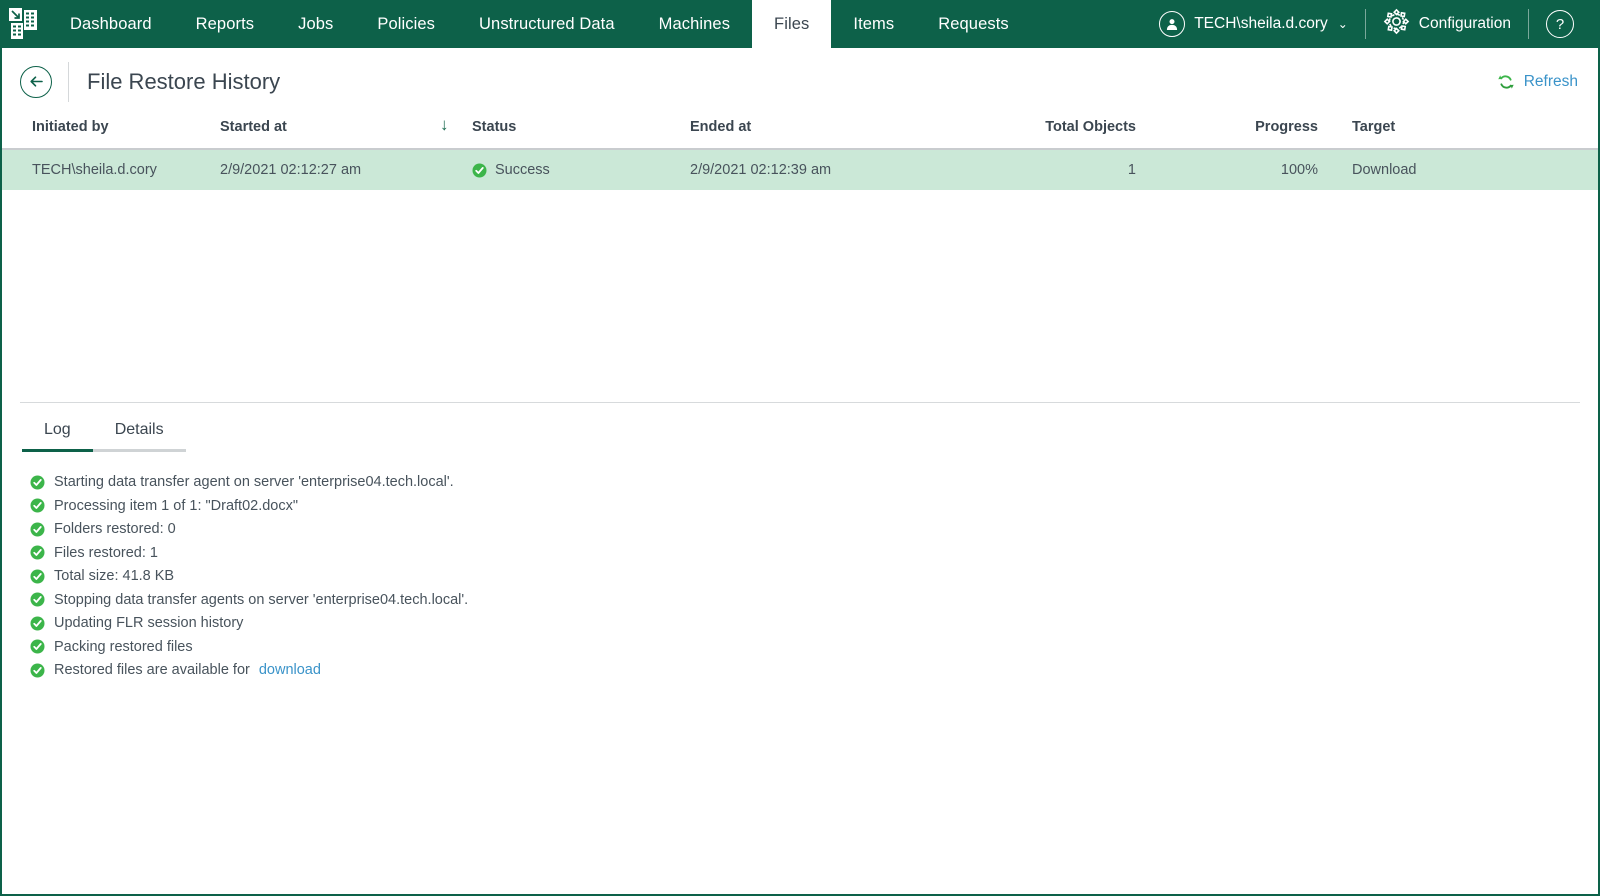 The height and width of the screenshot is (896, 1600). What do you see at coordinates (111, 169) in the screenshot?
I see `cell-initiated-by: TECH\sheila.d.cory` at bounding box center [111, 169].